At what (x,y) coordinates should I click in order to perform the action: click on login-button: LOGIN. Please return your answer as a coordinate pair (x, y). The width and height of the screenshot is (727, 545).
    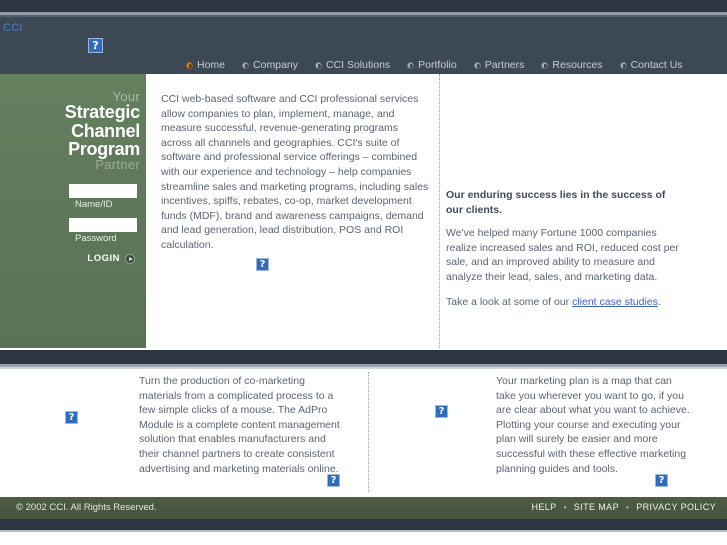
    Looking at the image, I should click on (68, 258).